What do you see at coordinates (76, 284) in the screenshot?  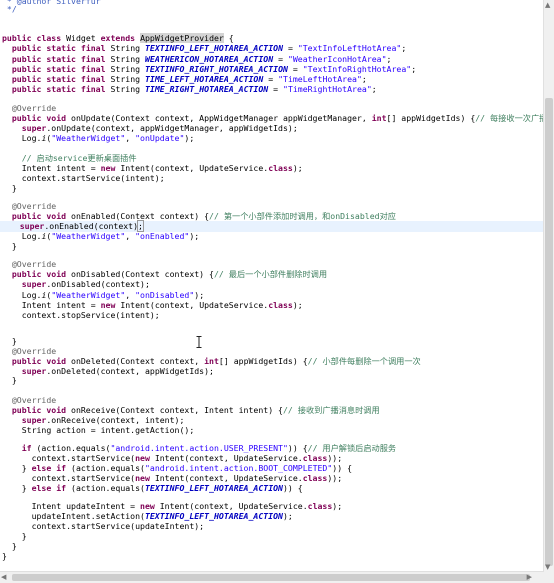 I see `code-line: super.onDisabled(context);` at bounding box center [76, 284].